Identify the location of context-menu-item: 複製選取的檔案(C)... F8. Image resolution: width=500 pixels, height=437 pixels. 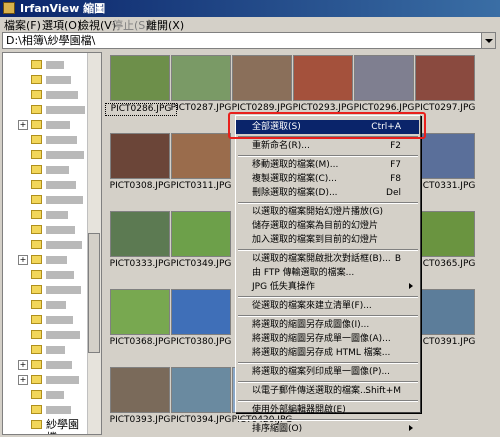
(327, 179).